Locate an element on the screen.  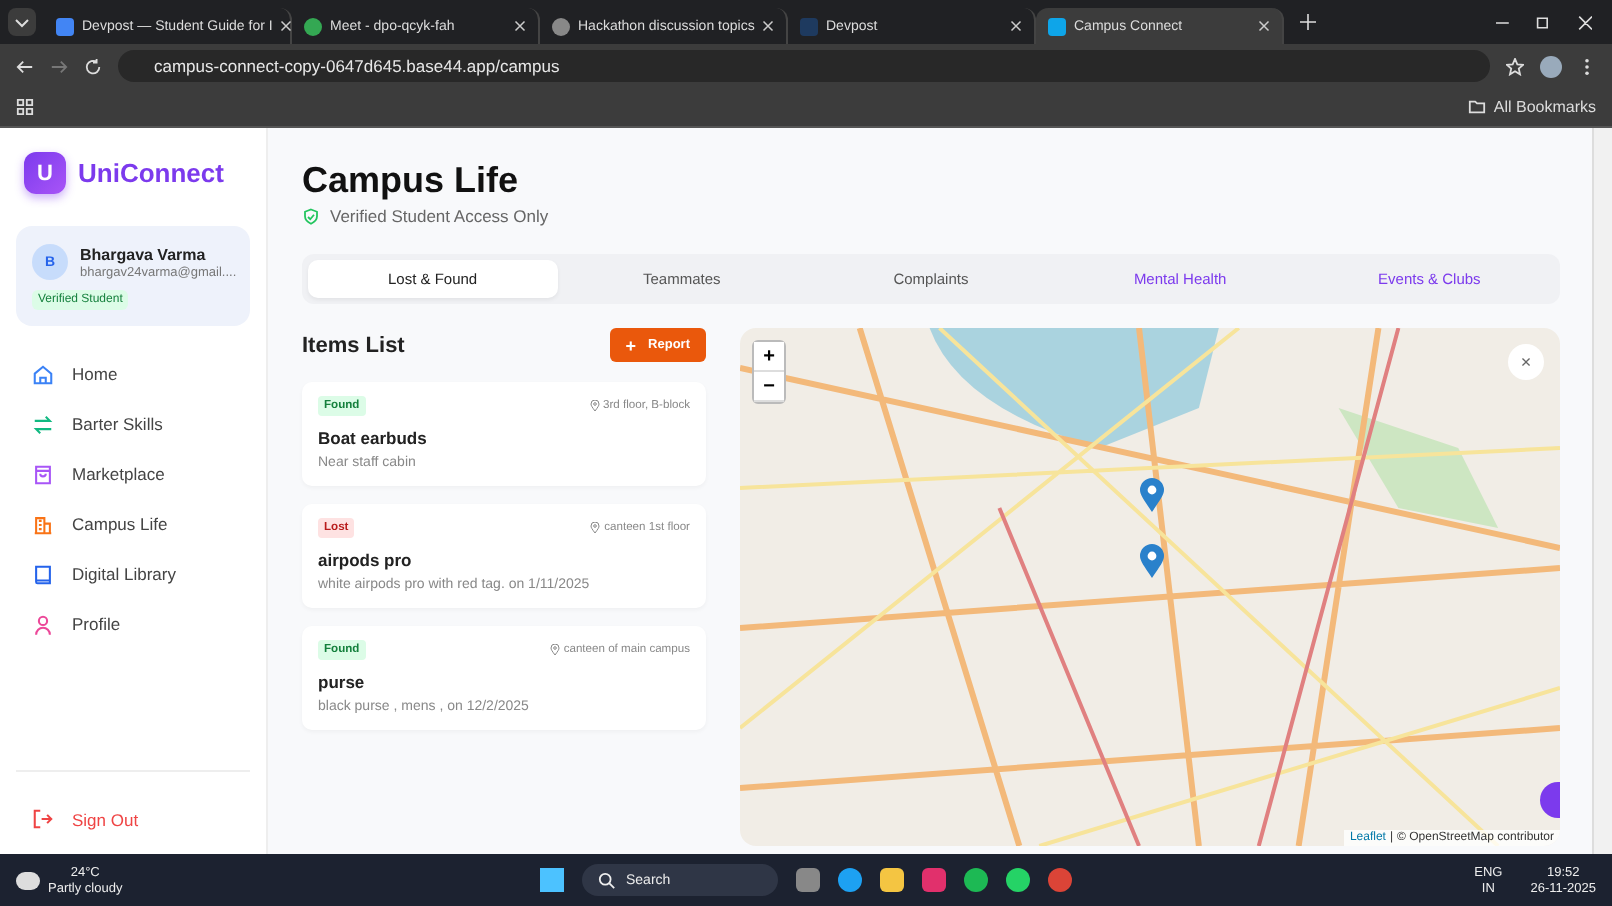
brand-name: UniConnect is located at coordinates (151, 173).